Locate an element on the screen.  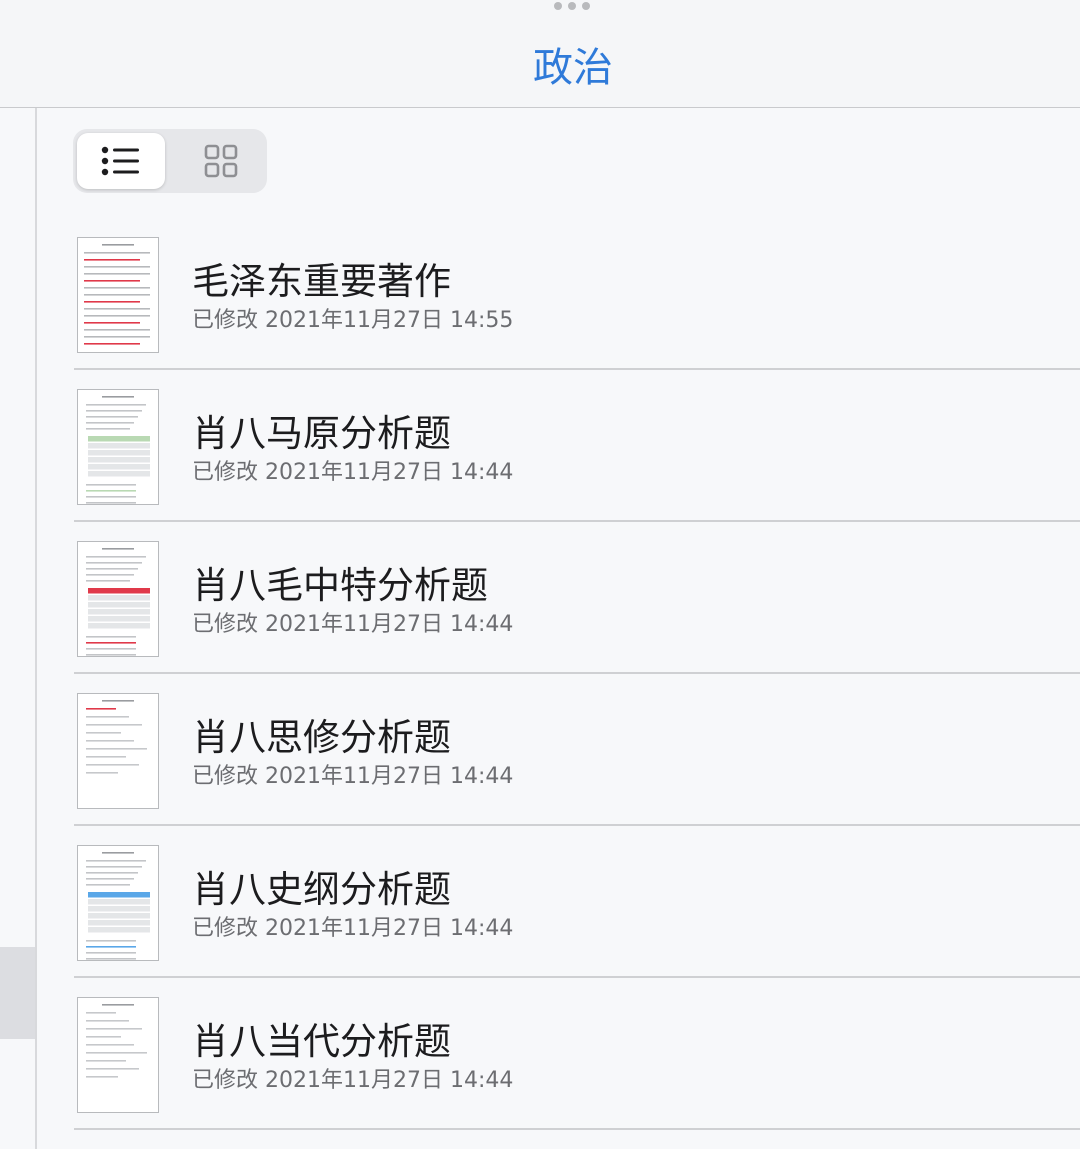
document-row: 肖八马原分析题 已修改 2021年11月27日 14:44 is located at coordinates (577, 446).